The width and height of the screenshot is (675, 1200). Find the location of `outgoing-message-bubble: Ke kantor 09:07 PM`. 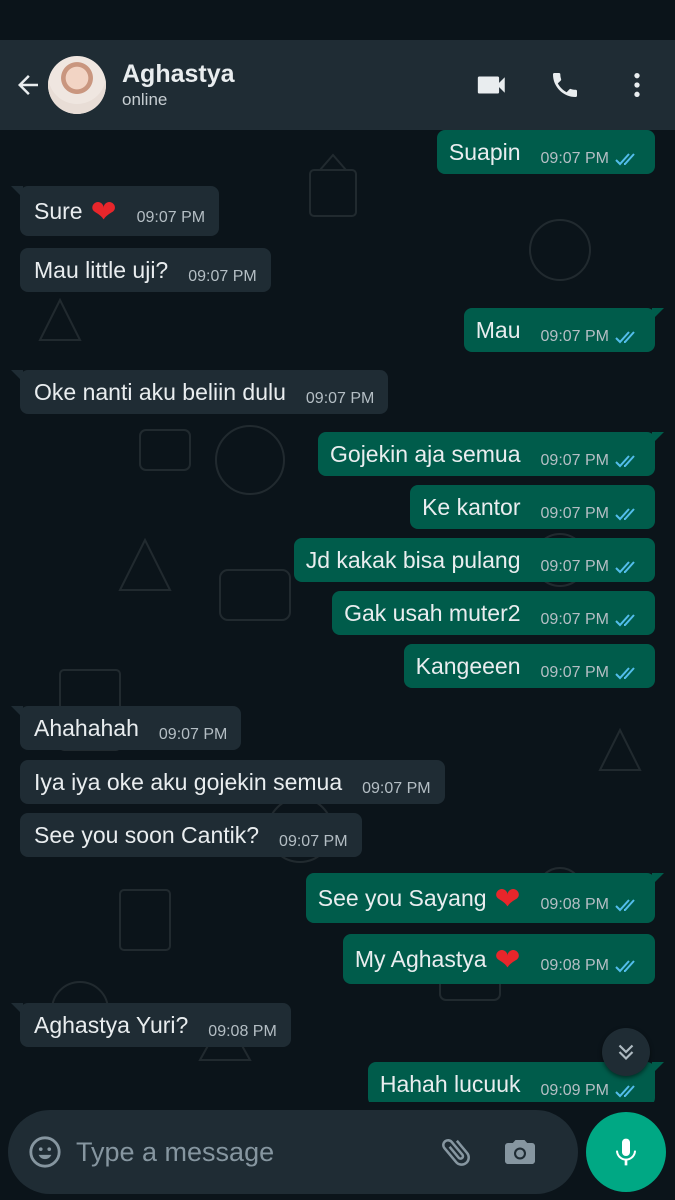

outgoing-message-bubble: Ke kantor 09:07 PM is located at coordinates (532, 507).